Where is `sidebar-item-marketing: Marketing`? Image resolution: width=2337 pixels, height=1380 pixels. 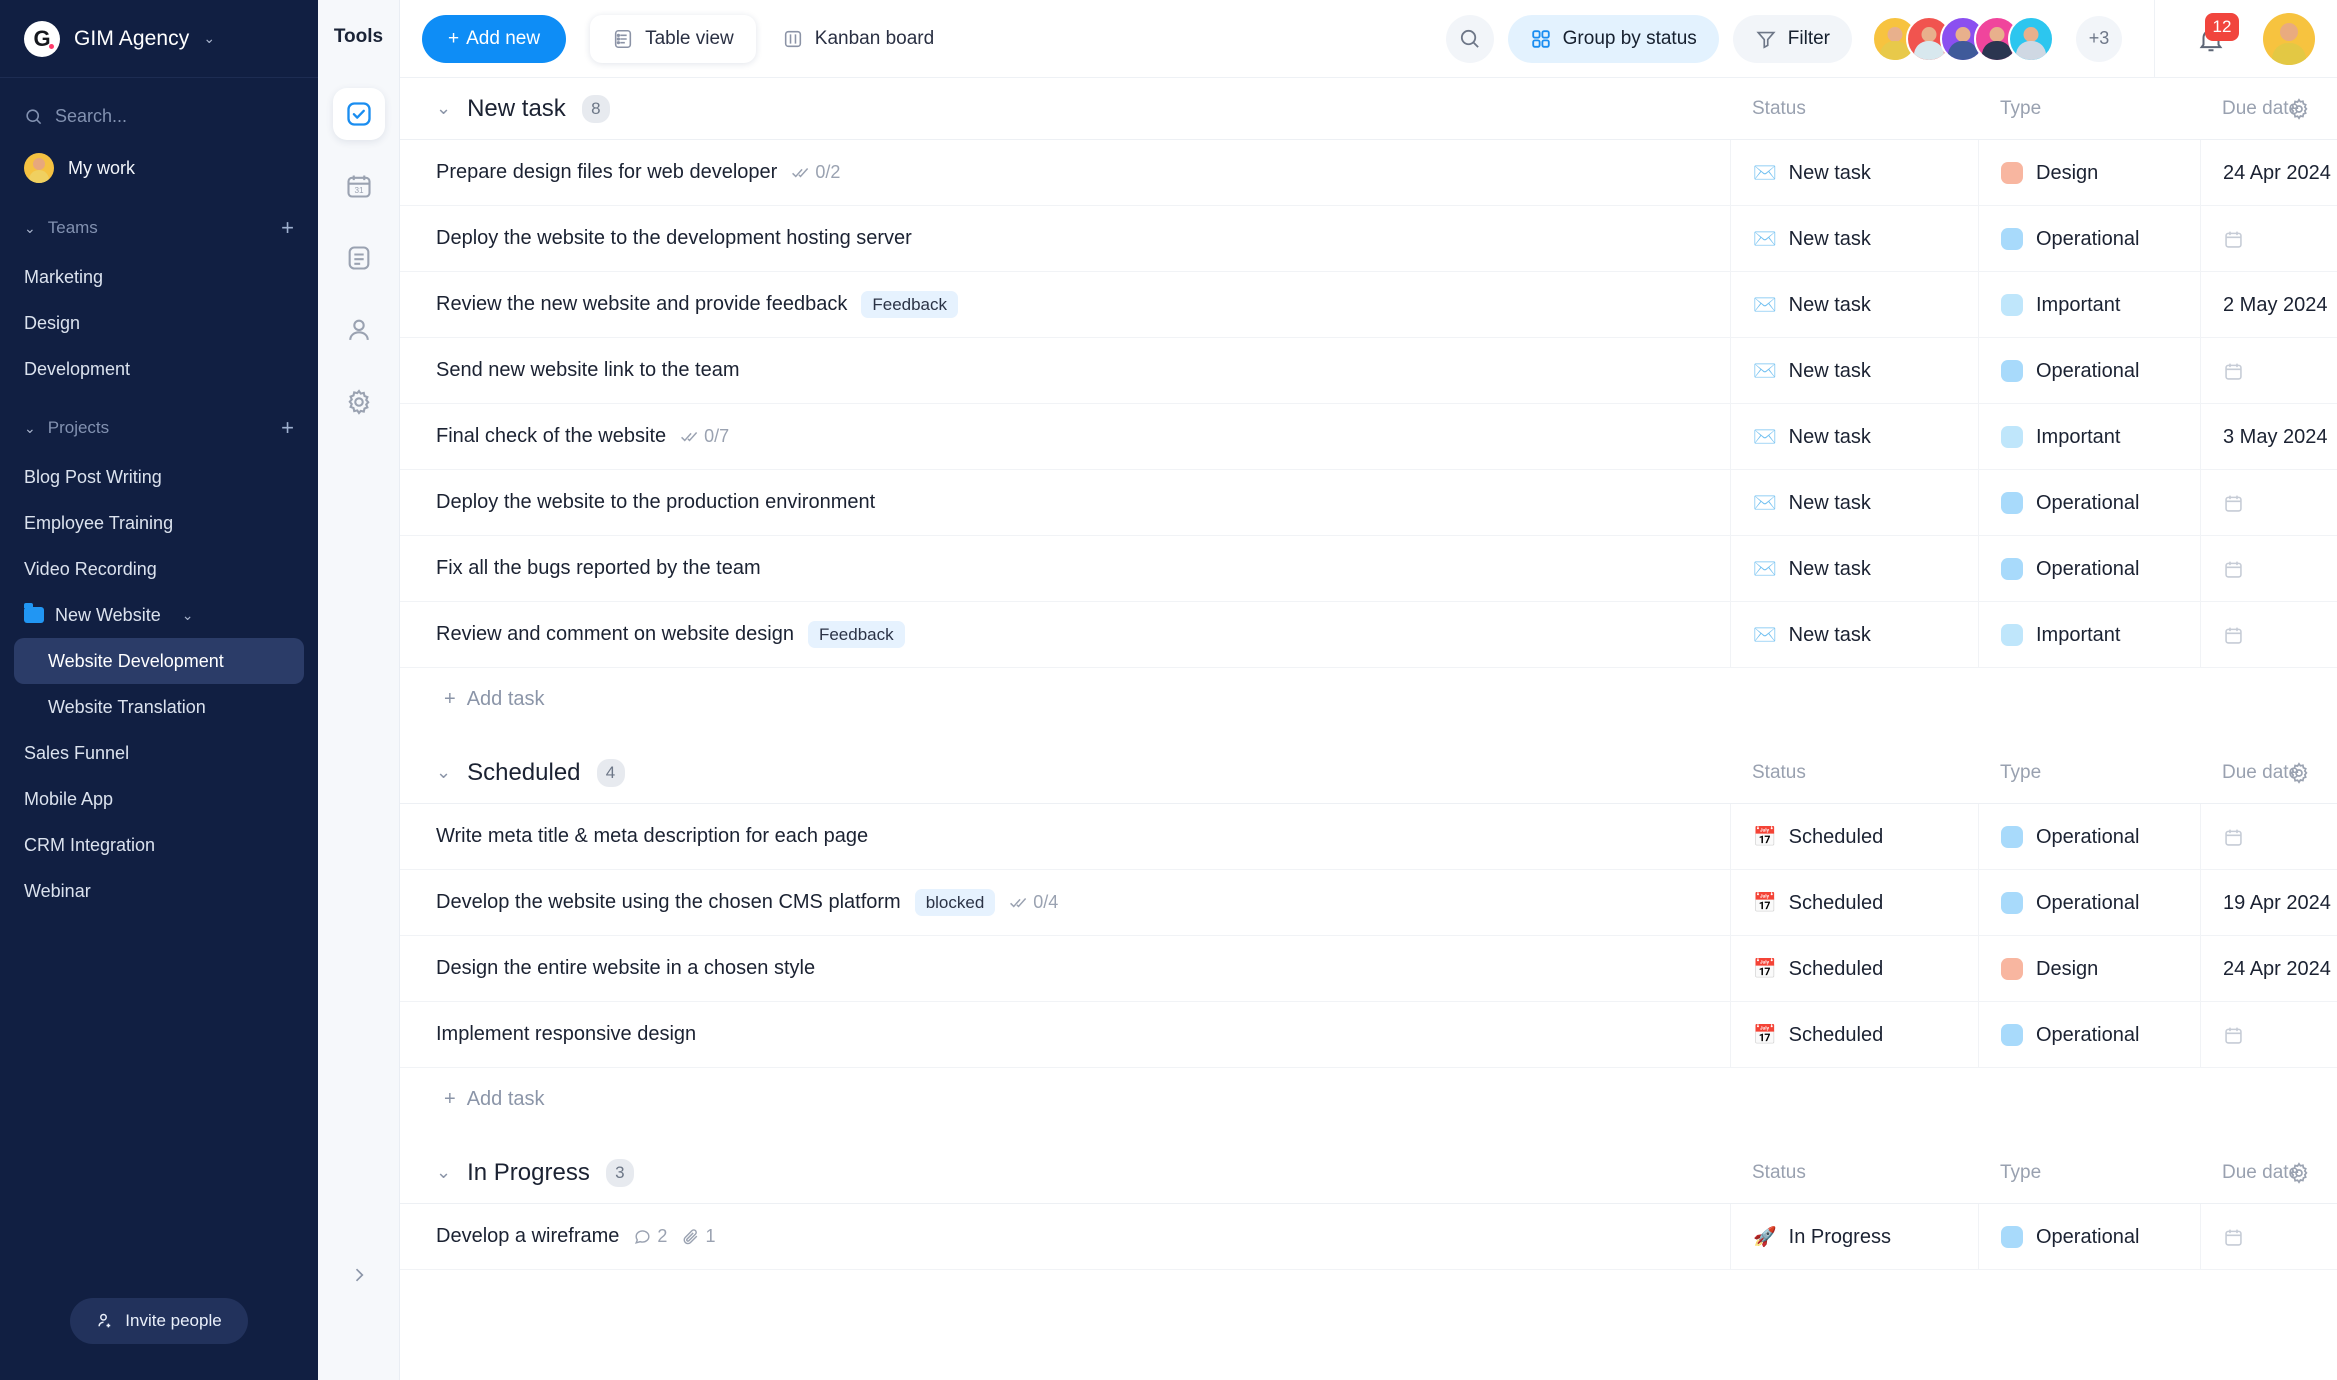 sidebar-item-marketing: Marketing is located at coordinates (159, 277).